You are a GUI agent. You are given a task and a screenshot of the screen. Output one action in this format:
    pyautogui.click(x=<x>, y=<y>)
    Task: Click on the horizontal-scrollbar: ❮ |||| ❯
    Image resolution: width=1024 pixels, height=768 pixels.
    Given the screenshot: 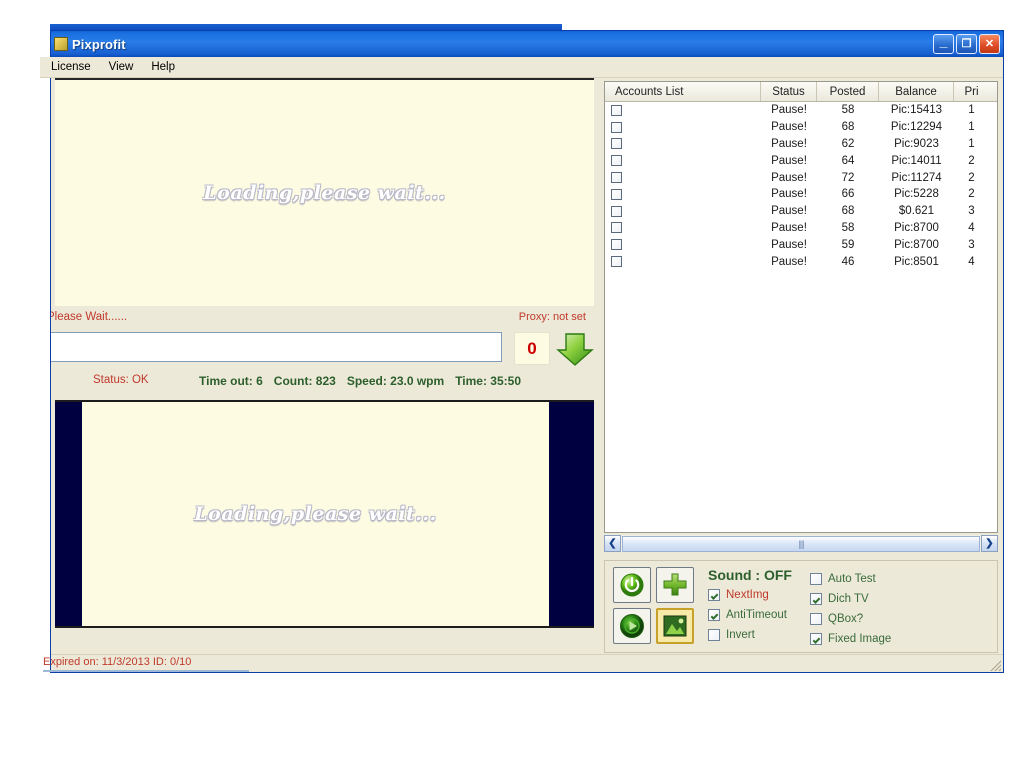 What is the action you would take?
    pyautogui.click(x=801, y=543)
    